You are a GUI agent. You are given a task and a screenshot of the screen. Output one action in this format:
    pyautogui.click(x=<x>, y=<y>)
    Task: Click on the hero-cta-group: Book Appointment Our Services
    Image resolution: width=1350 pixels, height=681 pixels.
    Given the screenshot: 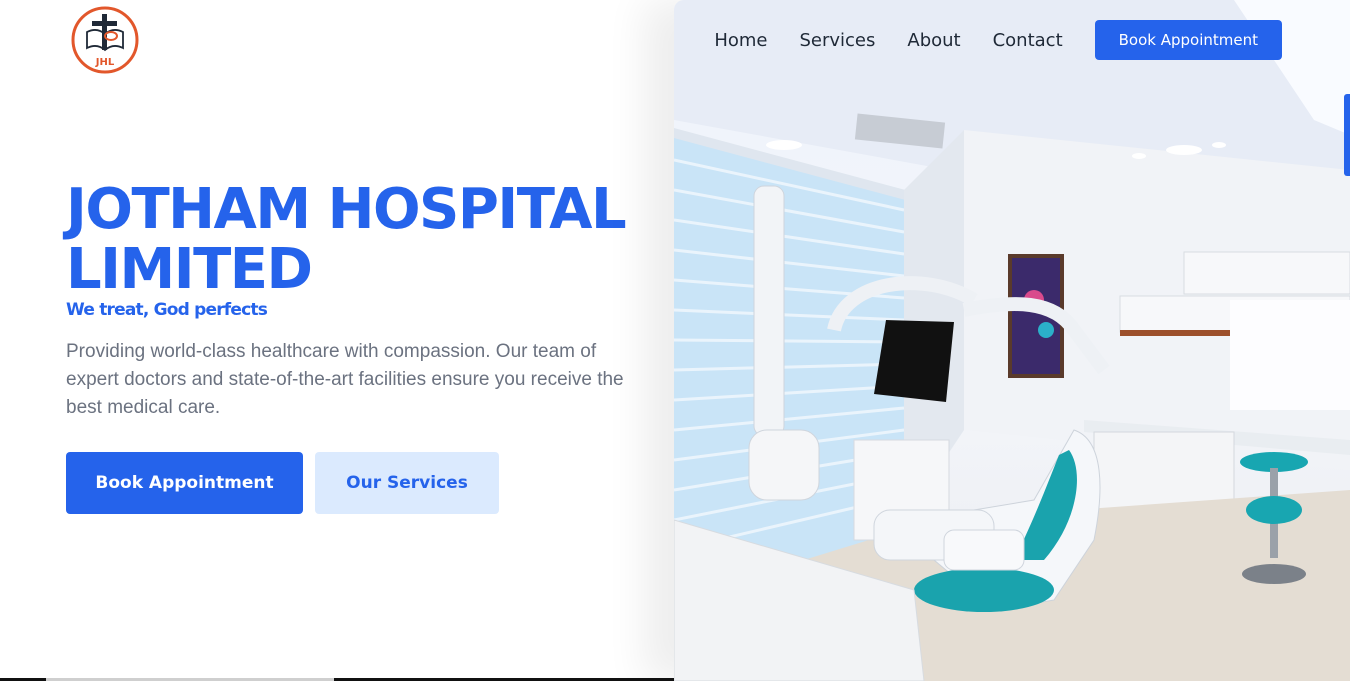 What is the action you would take?
    pyautogui.click(x=282, y=483)
    